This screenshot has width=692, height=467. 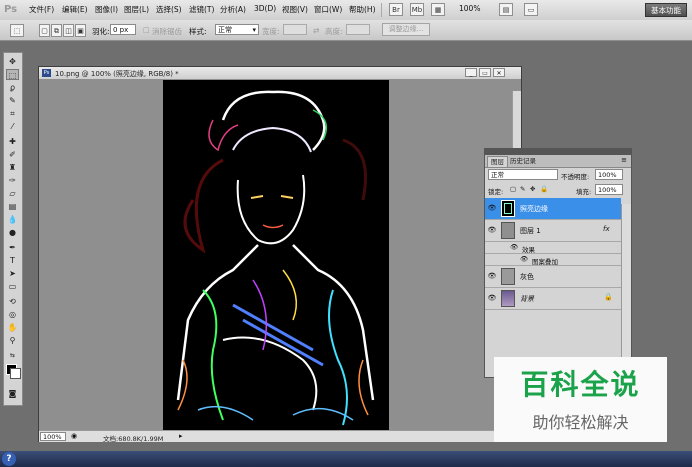 I want to click on layer-row-glowing-edges: 👁 照亮边缘, so click(x=553, y=209).